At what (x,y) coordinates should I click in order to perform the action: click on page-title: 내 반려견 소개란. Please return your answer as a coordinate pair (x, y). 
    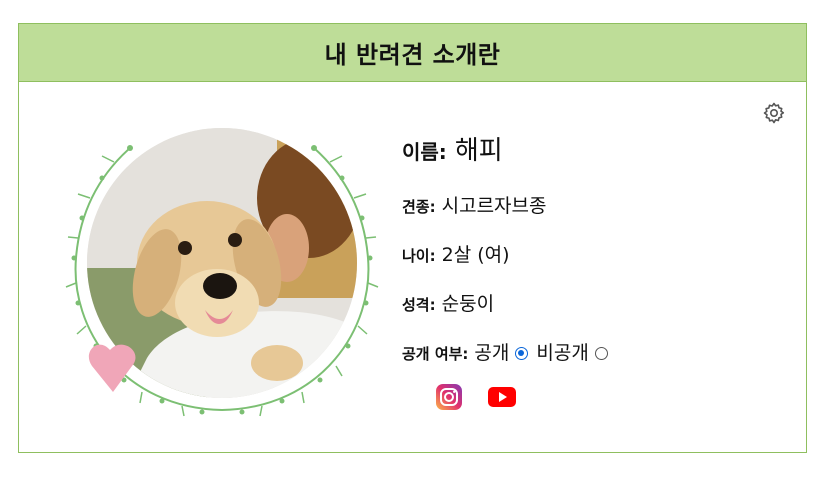
    Looking at the image, I should click on (412, 55).